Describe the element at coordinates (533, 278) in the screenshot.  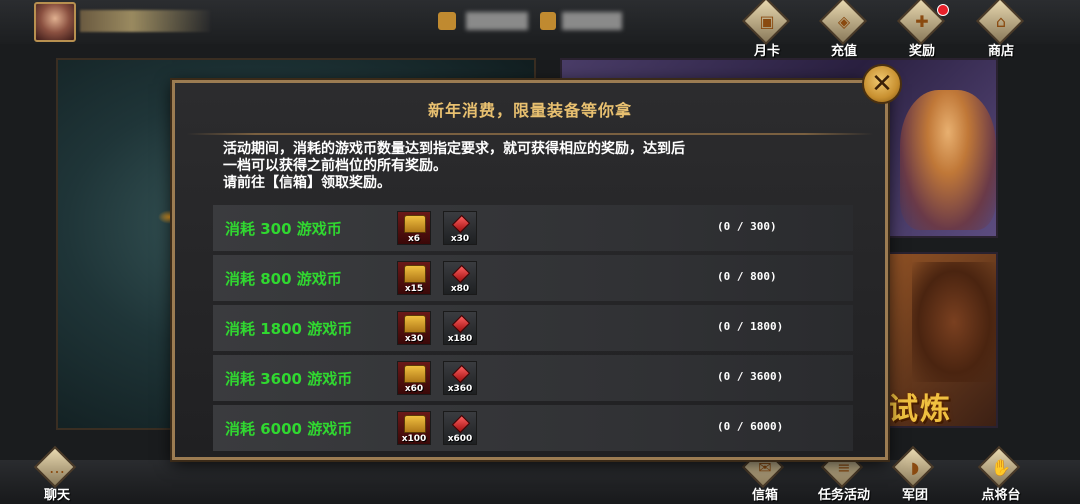
I see `reward-tier-row: 消耗 800 游戏币 x15 x80 (0 / 800)` at that location.